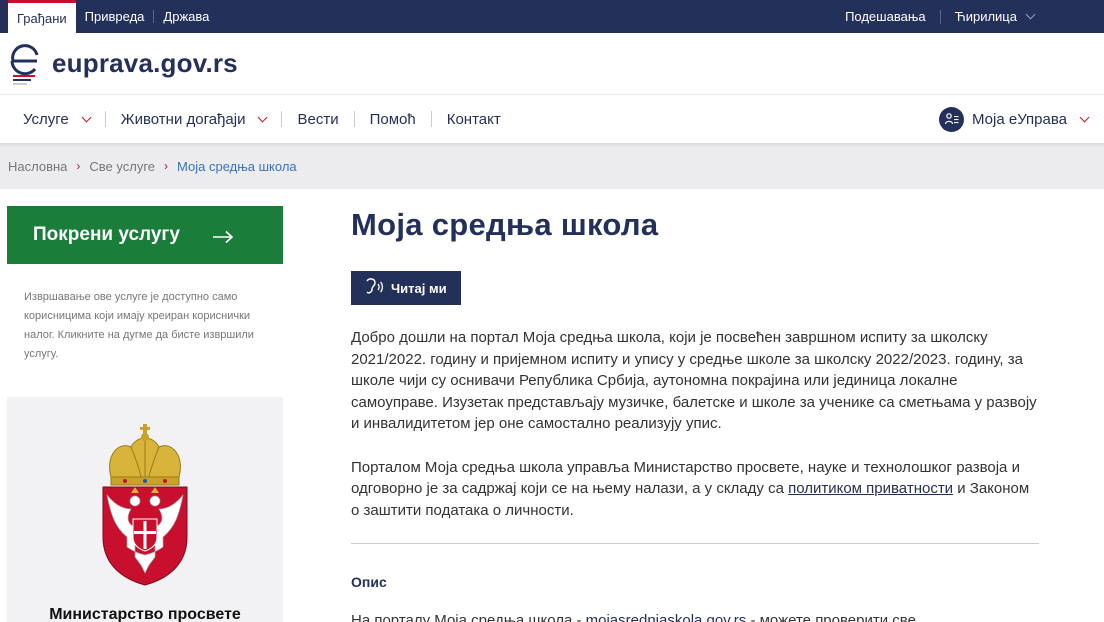 This screenshot has height=622, width=1104. What do you see at coordinates (46, 119) in the screenshot?
I see `nav-services-label: Услуге` at bounding box center [46, 119].